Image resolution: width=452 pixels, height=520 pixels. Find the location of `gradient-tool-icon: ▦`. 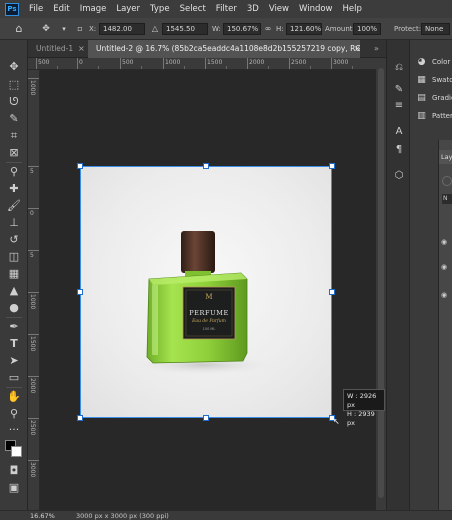

gradient-tool-icon: ▦ is located at coordinates (14, 274).